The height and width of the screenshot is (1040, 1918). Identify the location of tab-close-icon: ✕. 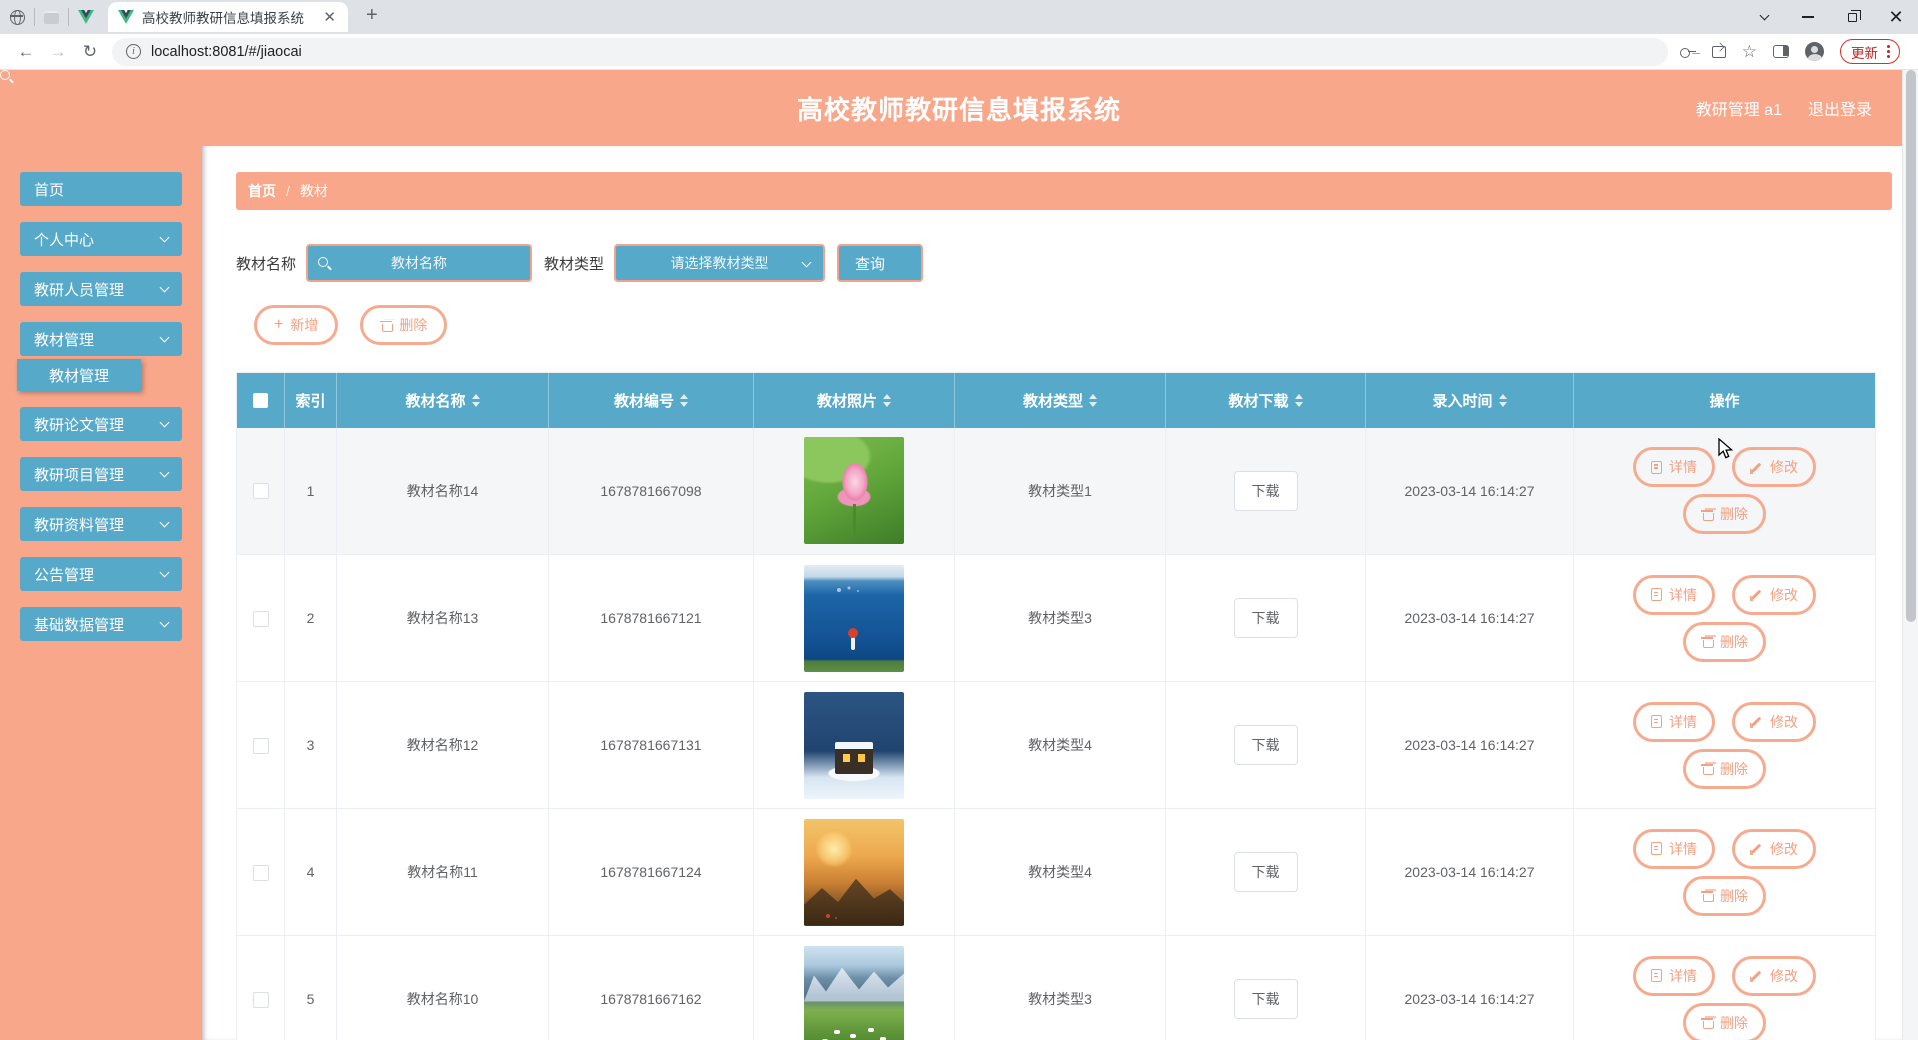
(329, 17).